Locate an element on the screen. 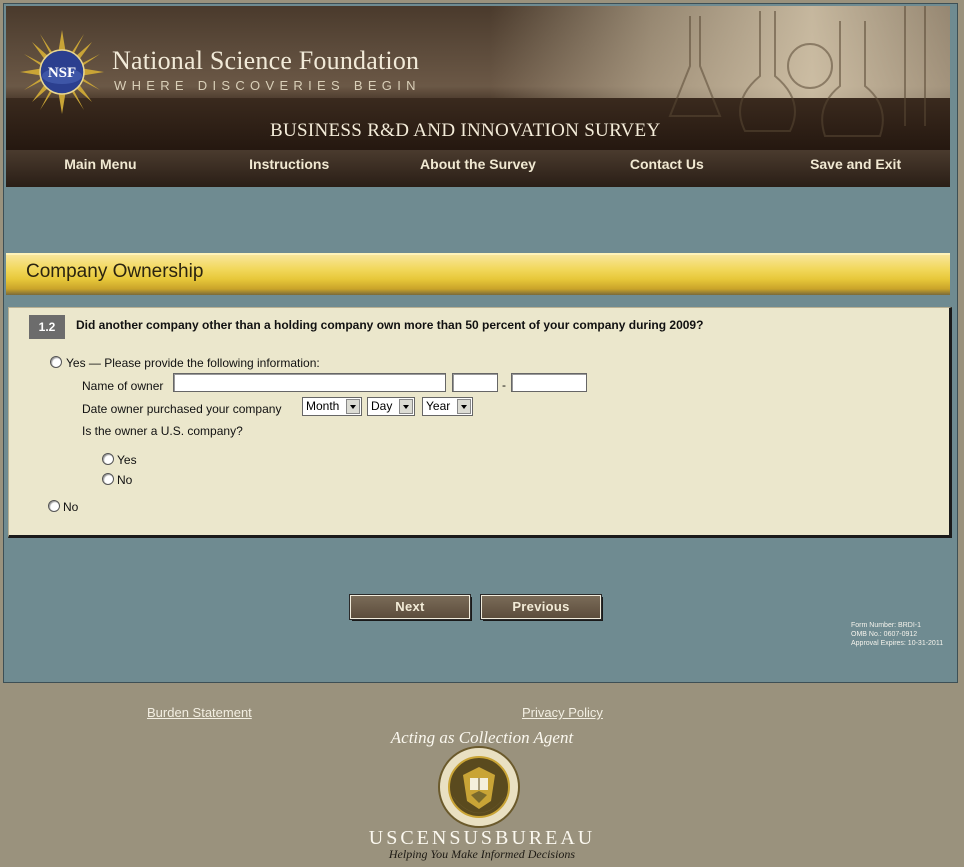  organization-name: National Science Foundation is located at coordinates (266, 60).